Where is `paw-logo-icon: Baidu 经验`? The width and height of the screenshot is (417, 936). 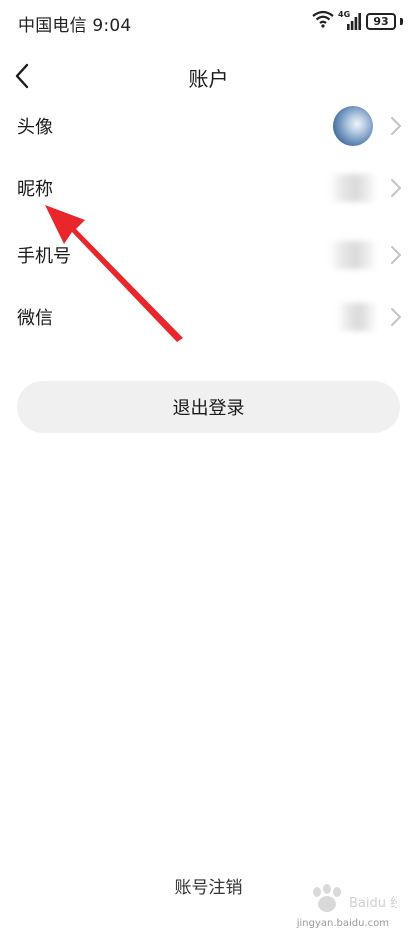
paw-logo-icon: Baidu 经验 is located at coordinates (364, 898).